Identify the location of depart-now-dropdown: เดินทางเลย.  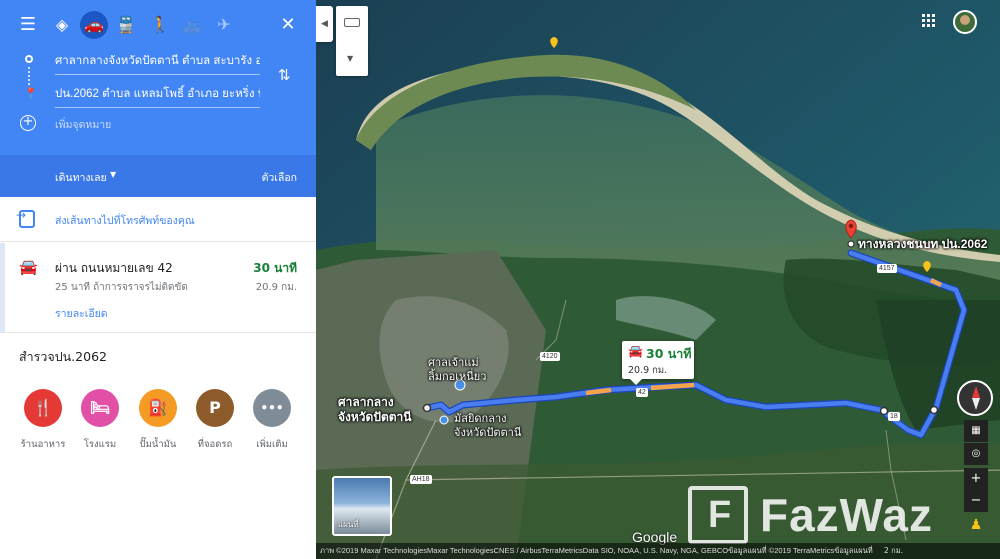
(81, 177).